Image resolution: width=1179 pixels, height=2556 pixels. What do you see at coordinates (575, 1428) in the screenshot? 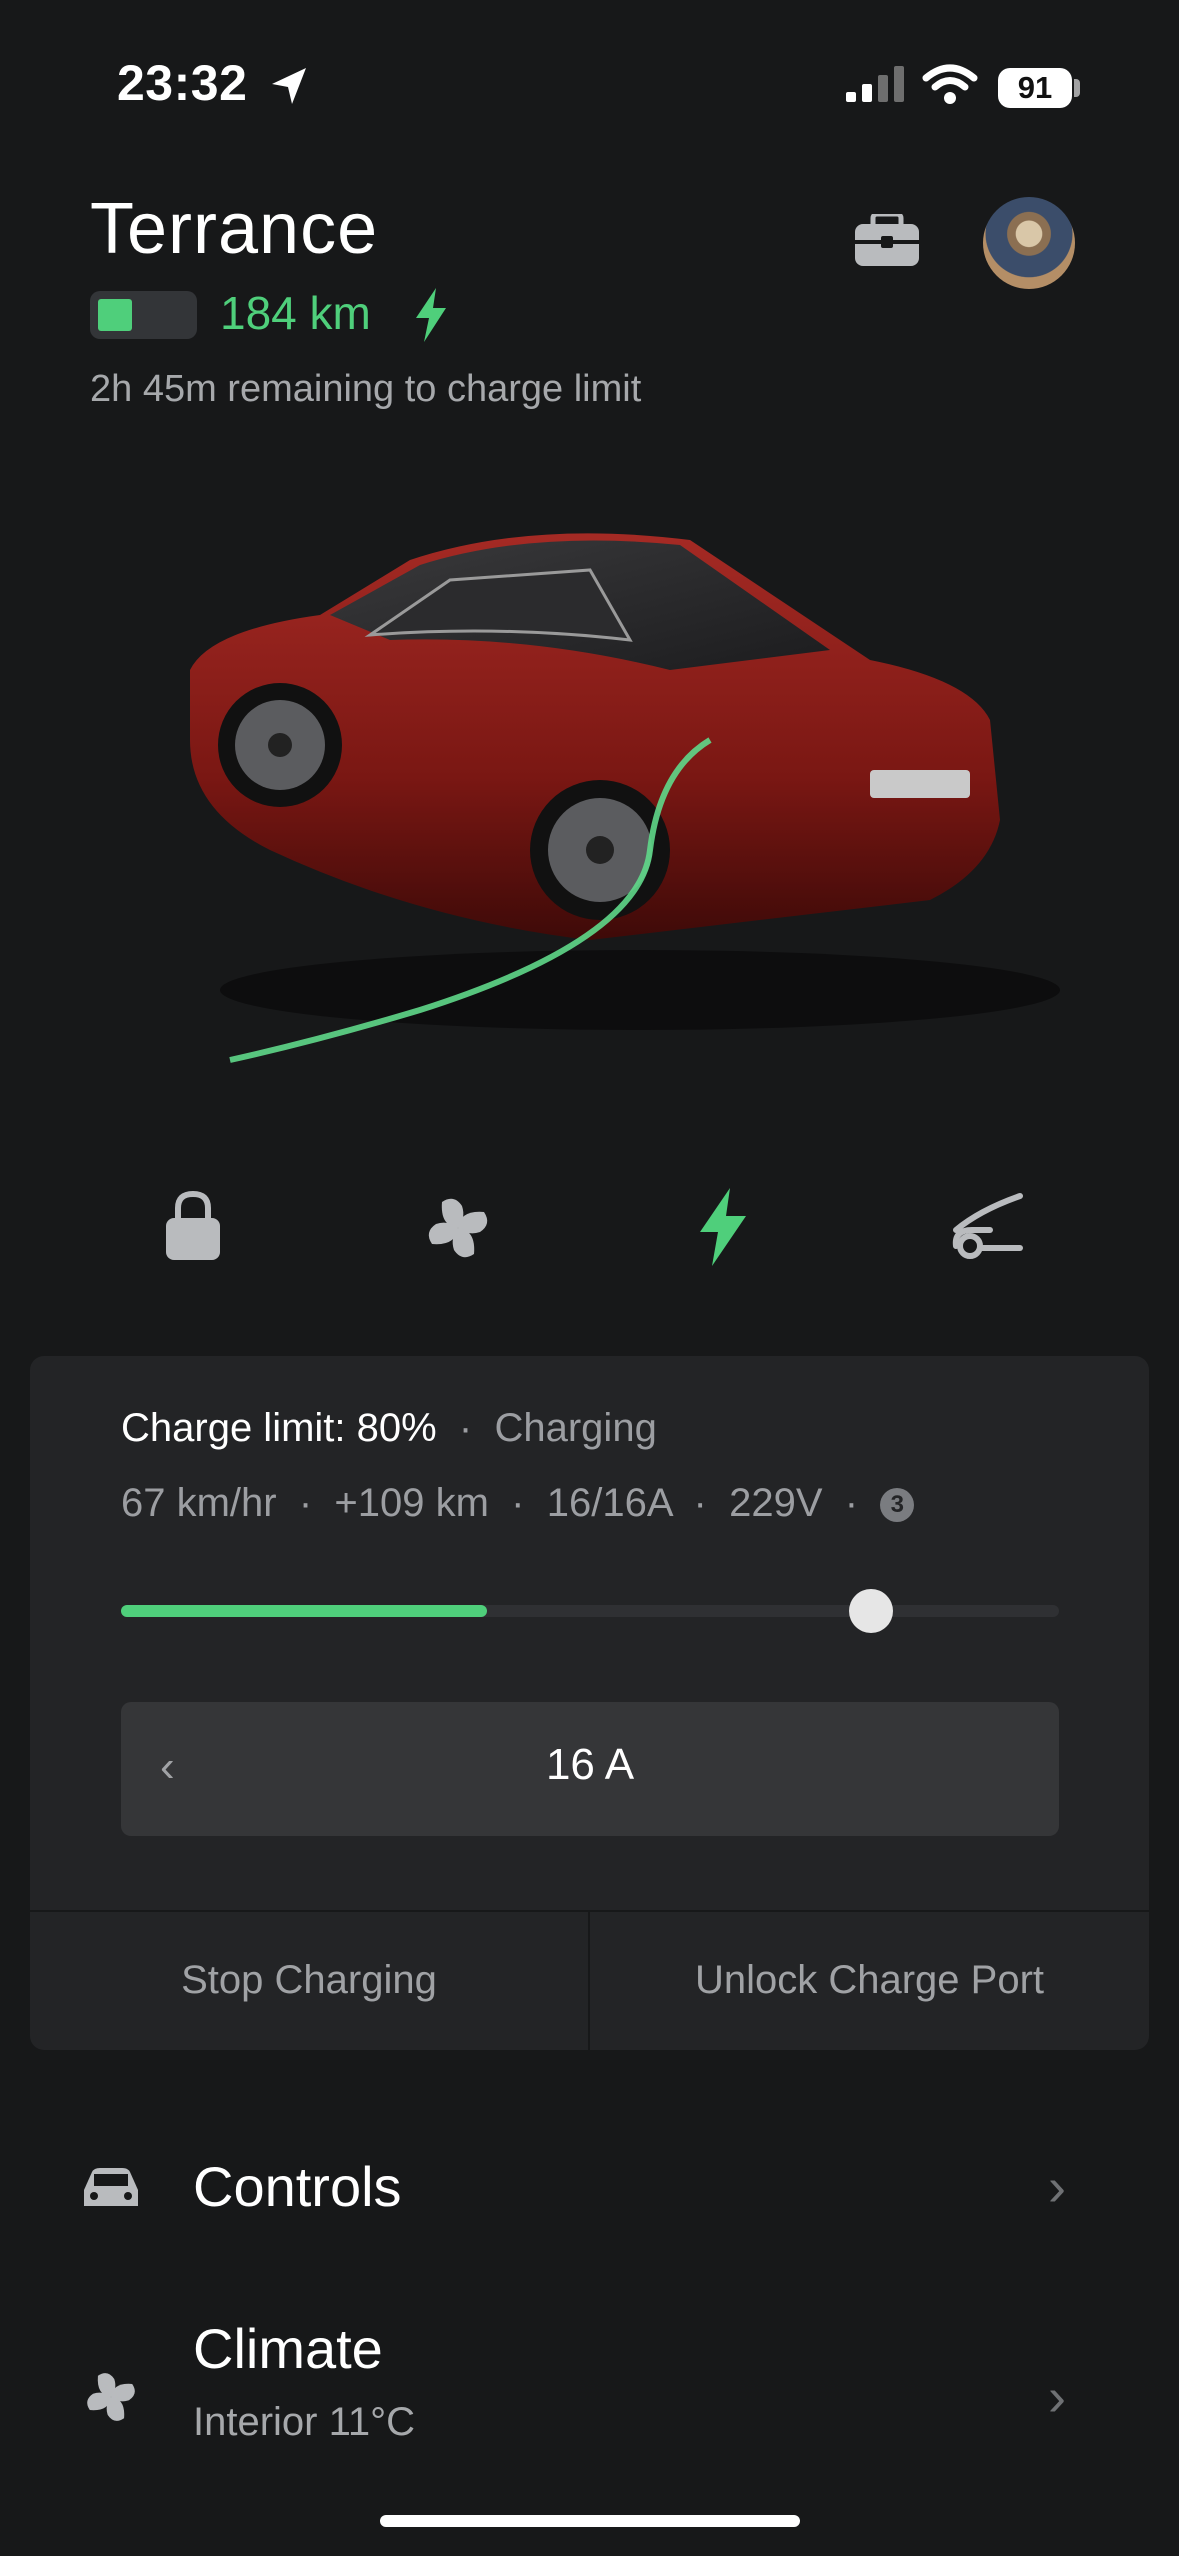
I see `charging-state: Charging` at bounding box center [575, 1428].